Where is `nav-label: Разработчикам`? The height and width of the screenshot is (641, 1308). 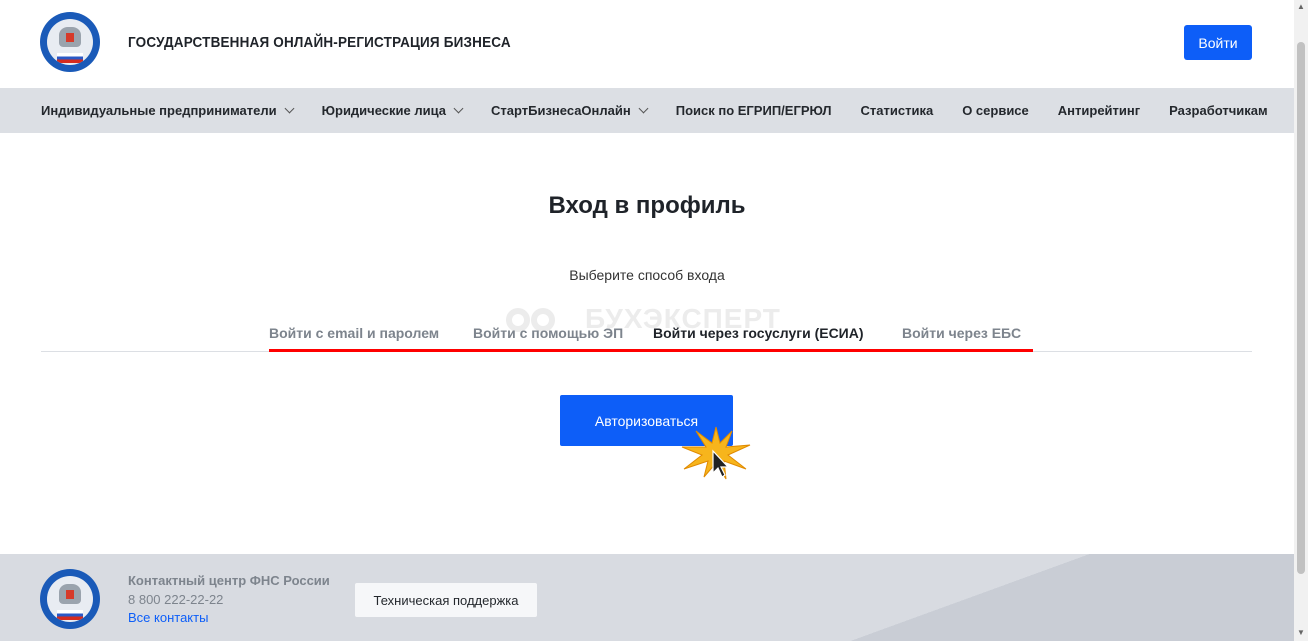
nav-label: Разработчикам is located at coordinates (1218, 110).